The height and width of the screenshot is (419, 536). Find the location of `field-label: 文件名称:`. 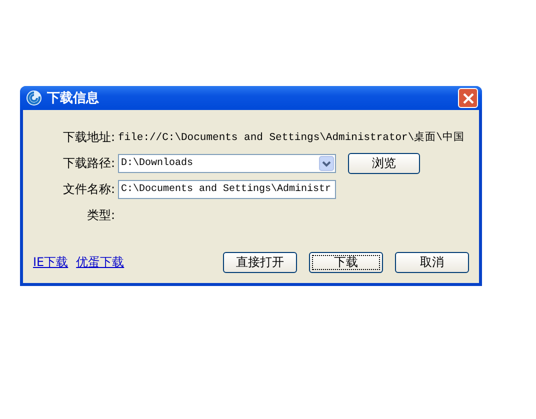

field-label: 文件名称: is located at coordinates (89, 189).